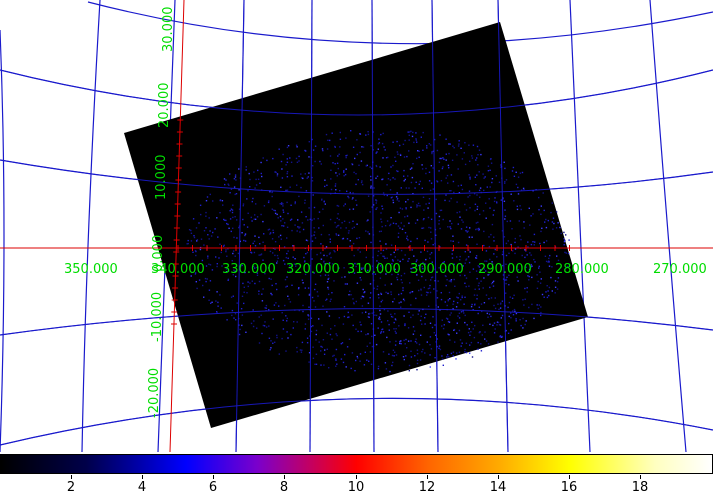 Image resolution: width=713 pixels, height=498 pixels. I want to click on colorbar, so click(356, 464).